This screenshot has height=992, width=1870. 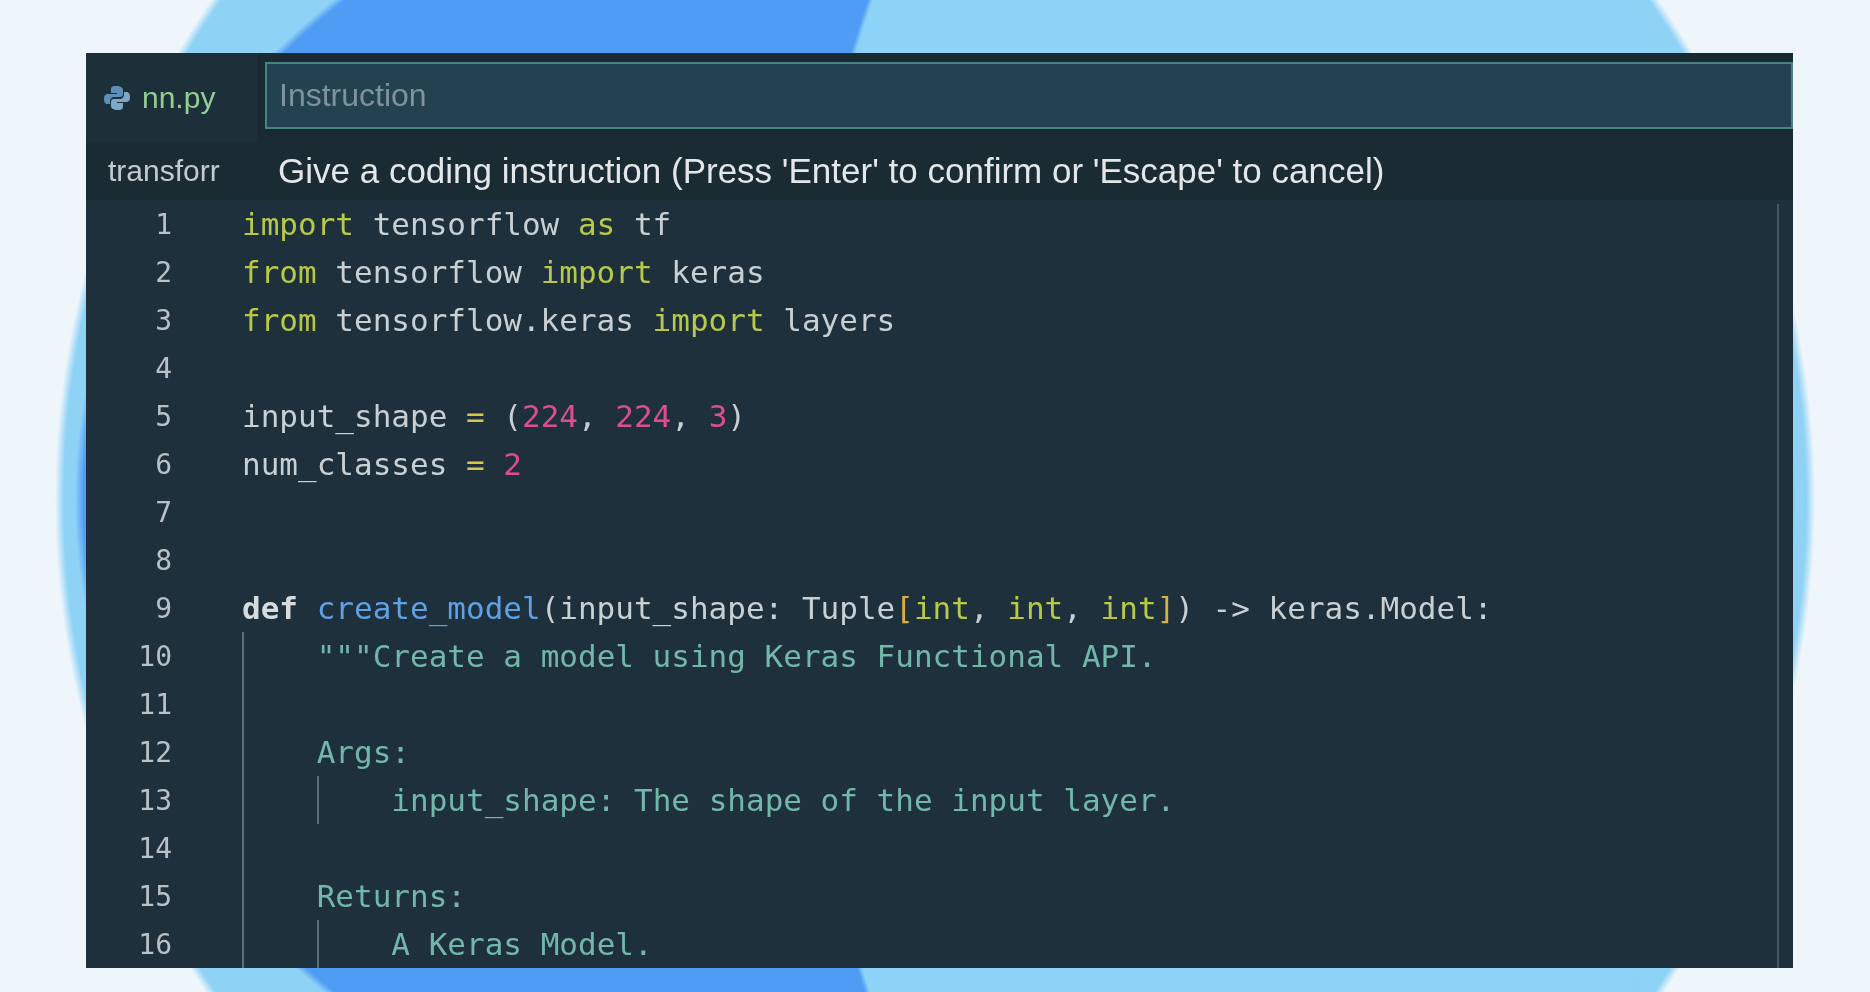 What do you see at coordinates (163, 608) in the screenshot?
I see `line-number: 9` at bounding box center [163, 608].